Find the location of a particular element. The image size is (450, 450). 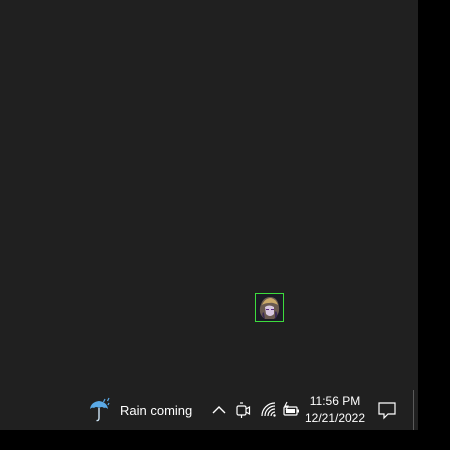

clock: 11:56 PM 12/21/2022 is located at coordinates (335, 410).